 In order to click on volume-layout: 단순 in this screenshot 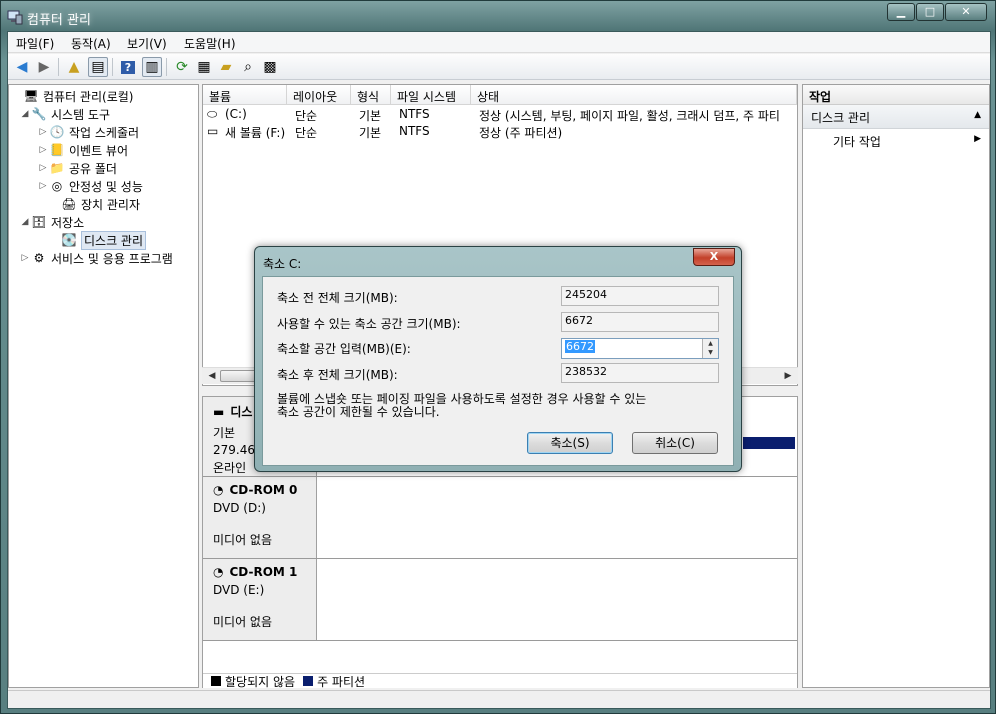, I will do `click(306, 116)`.